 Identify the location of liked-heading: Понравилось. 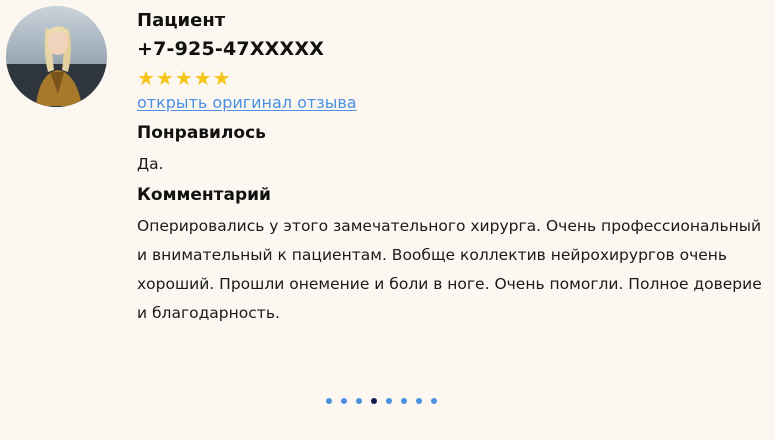
(201, 133).